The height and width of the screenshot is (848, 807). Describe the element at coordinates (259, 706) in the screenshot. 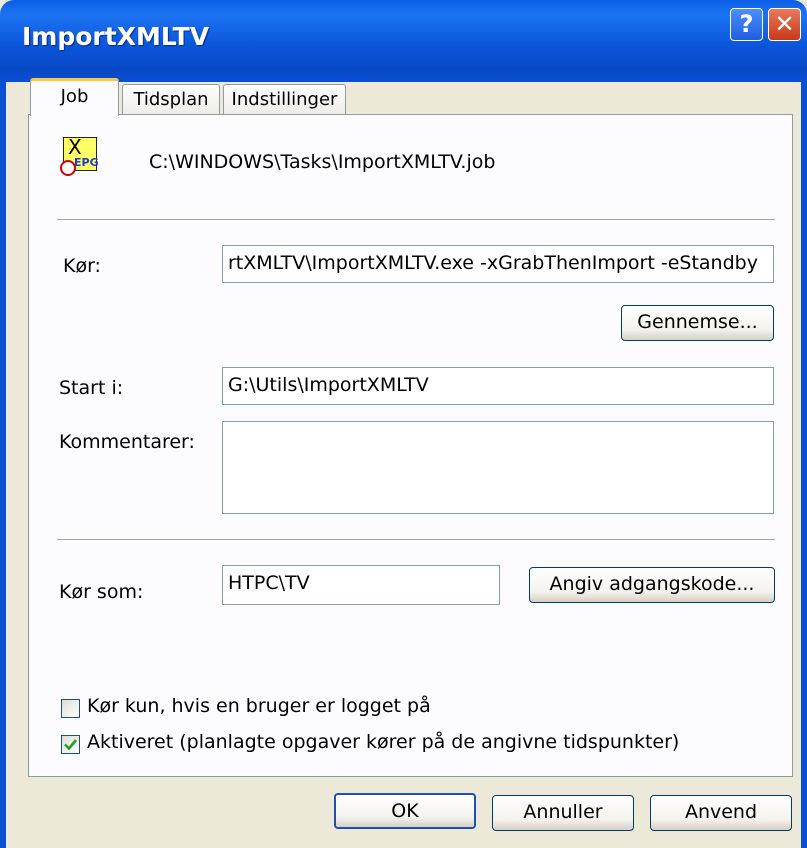

I see `only-logged-on-label: Kør kun, hvis en bruger er logget på` at that location.